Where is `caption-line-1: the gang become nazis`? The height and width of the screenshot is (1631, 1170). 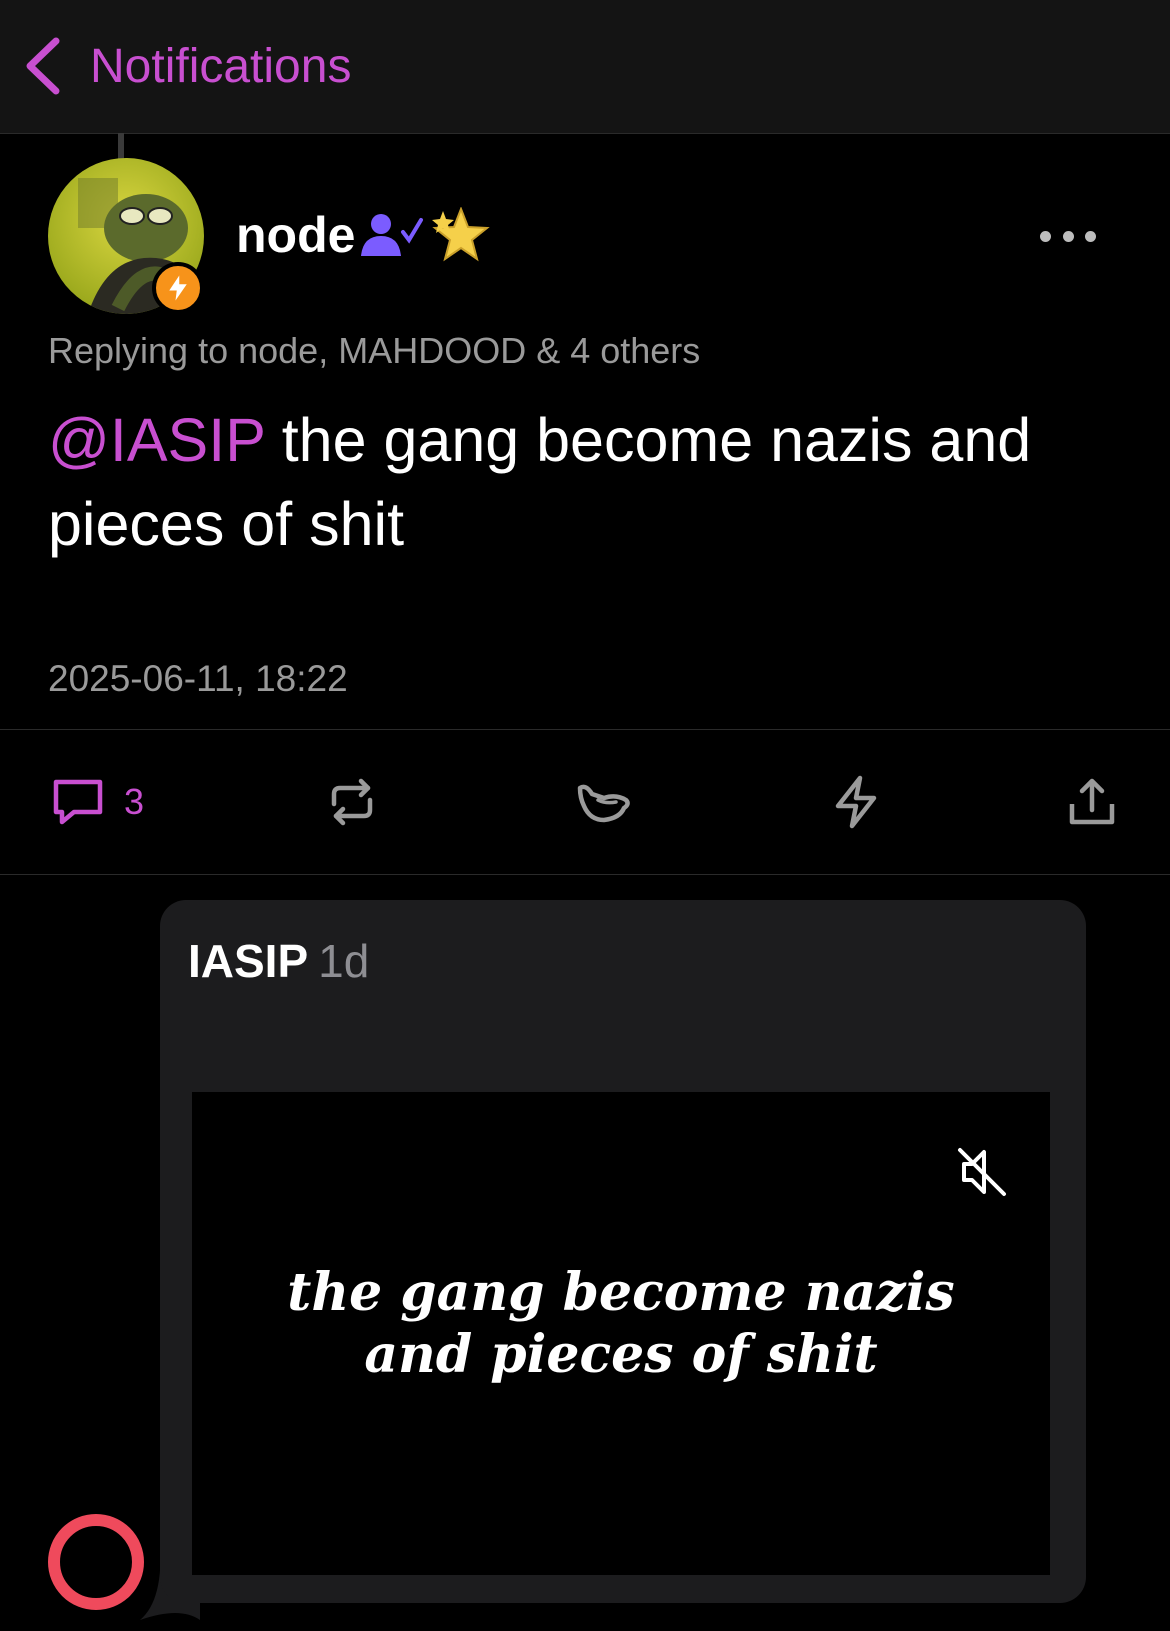
caption-line-1: the gang become nazis is located at coordinates (621, 1292).